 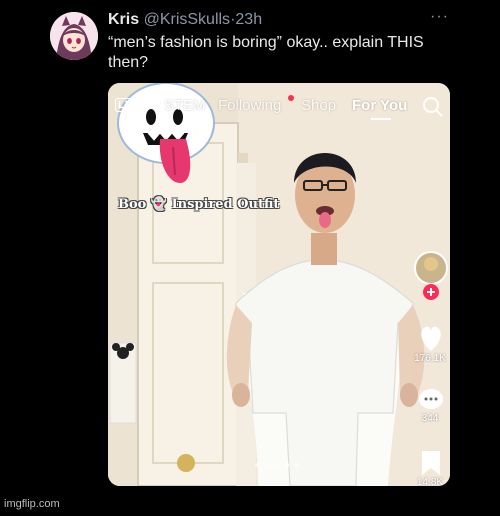 I want to click on save-count: 14.8K, so click(x=430, y=481).